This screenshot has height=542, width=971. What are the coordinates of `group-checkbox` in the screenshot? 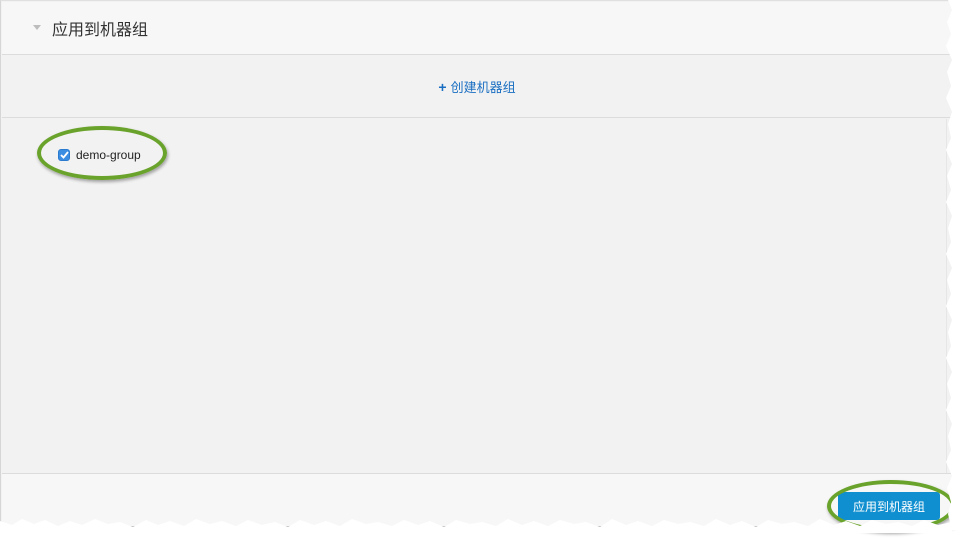 It's located at (64, 155).